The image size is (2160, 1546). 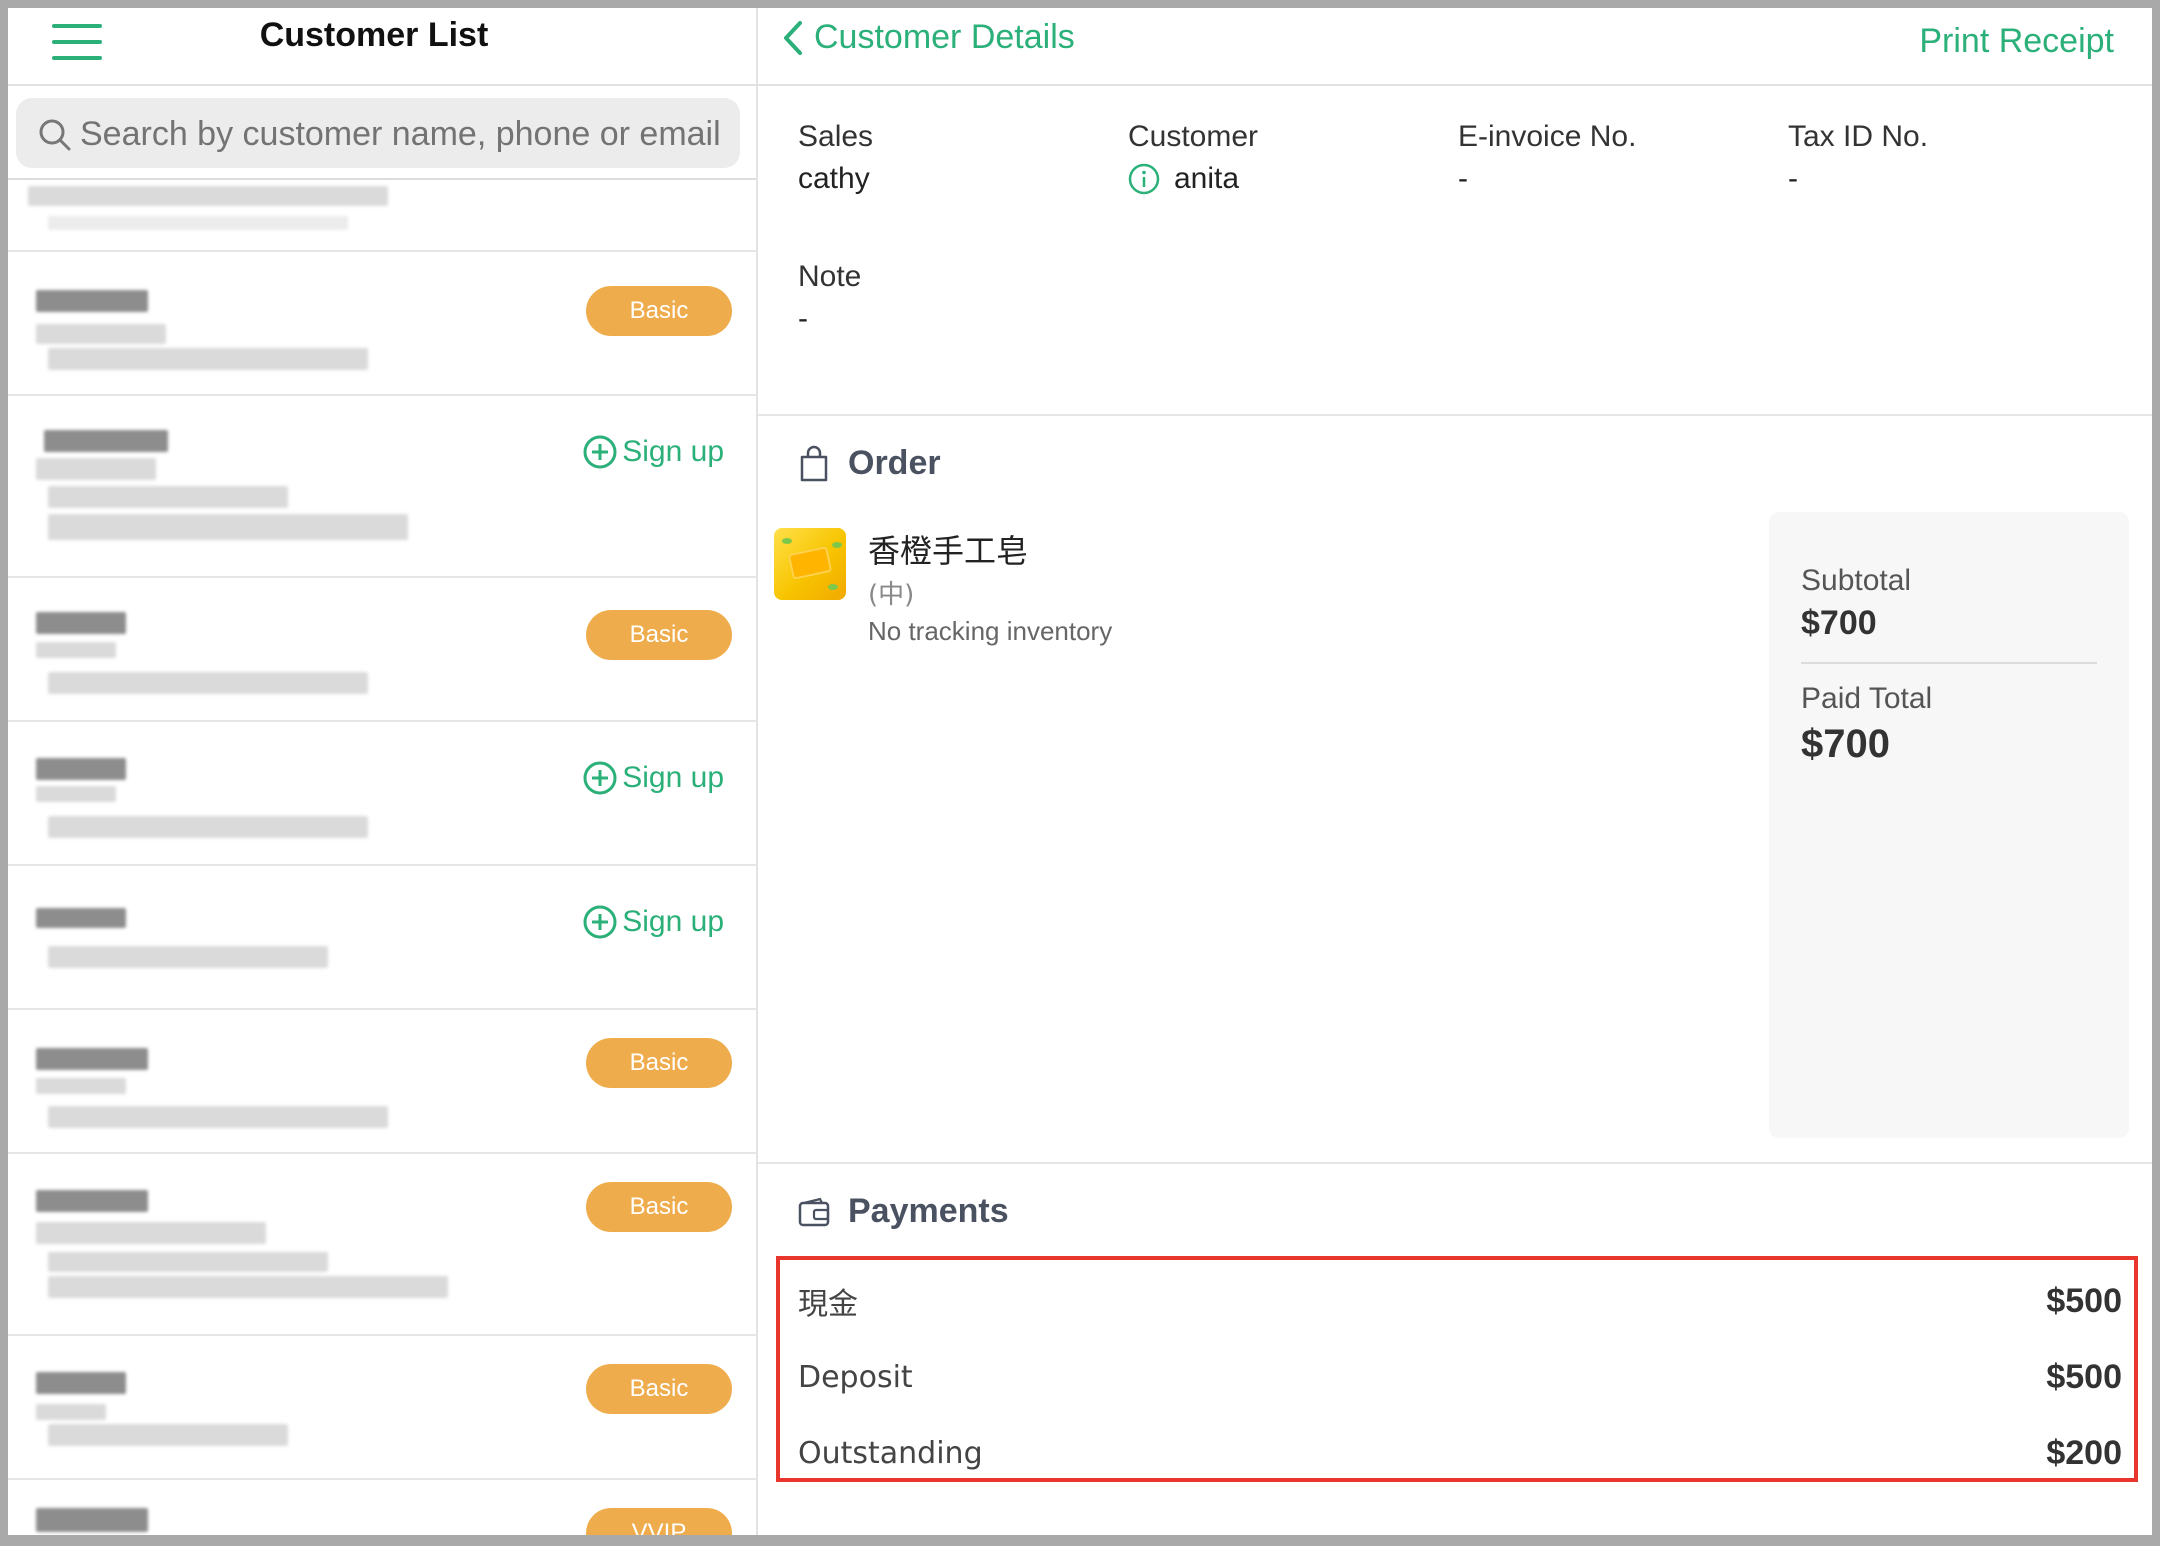 I want to click on note-field: Note -, so click(x=829, y=298).